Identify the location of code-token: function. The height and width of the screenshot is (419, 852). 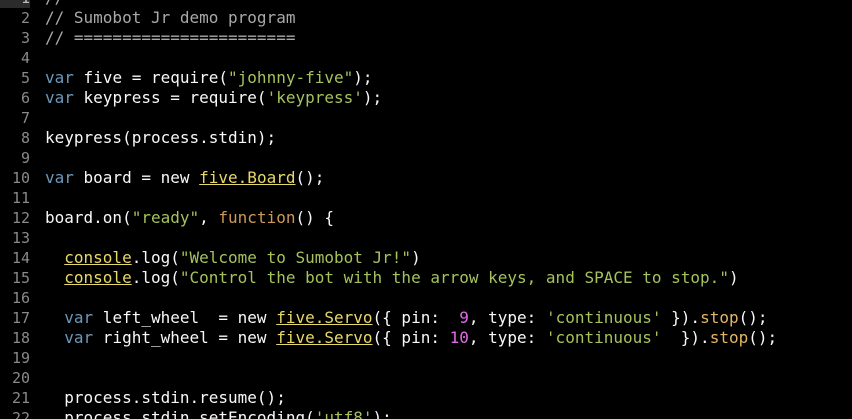
(257, 217).